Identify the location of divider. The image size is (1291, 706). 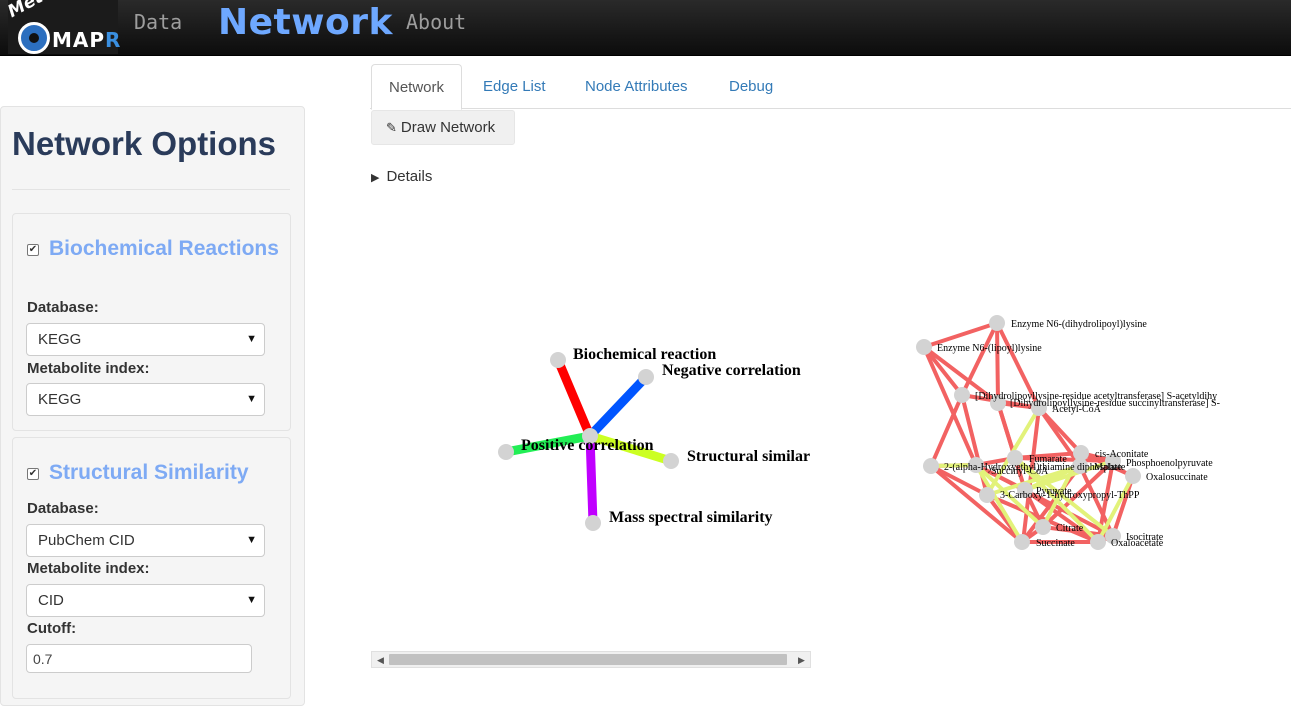
(151, 189).